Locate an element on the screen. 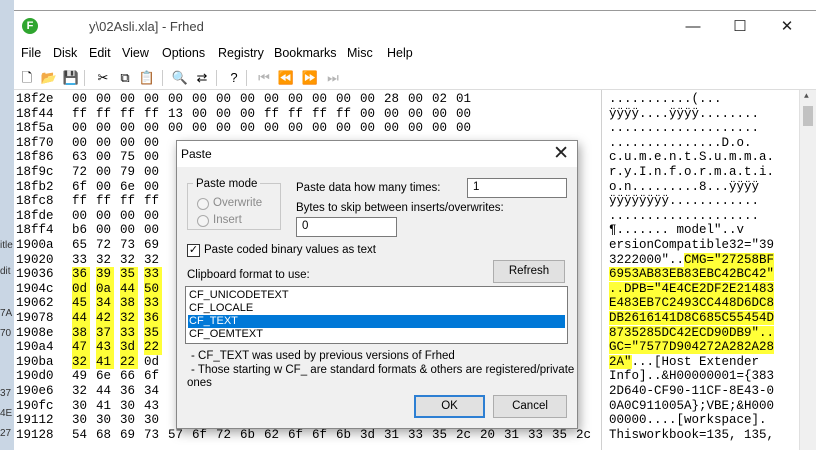 This screenshot has width=816, height=450. paste-count-input: 1 is located at coordinates (517, 188).